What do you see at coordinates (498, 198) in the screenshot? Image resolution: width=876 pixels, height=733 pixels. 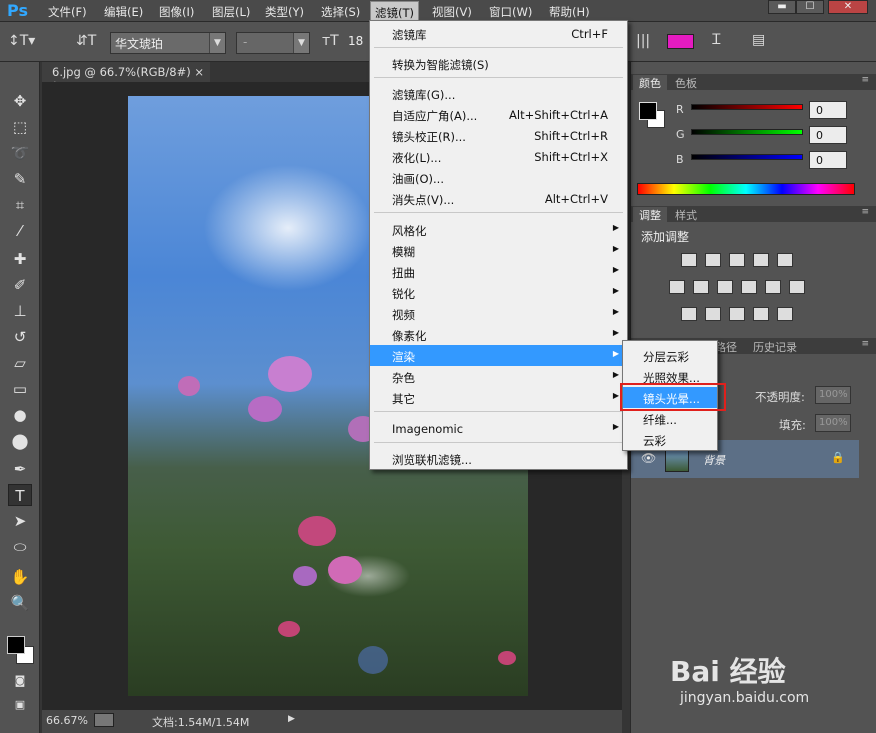 I see `menu-item-vanishing-point: 消失点(V)... Alt+Ctrl+V` at bounding box center [498, 198].